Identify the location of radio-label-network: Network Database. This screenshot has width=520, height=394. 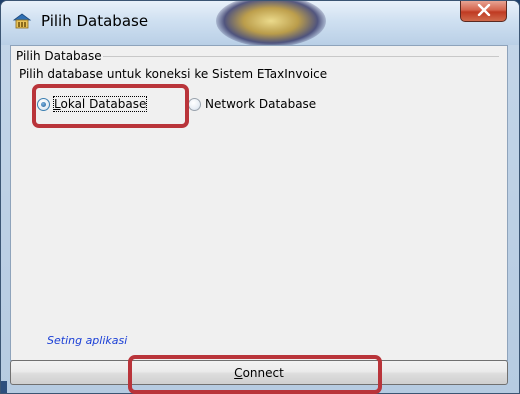
(260, 104).